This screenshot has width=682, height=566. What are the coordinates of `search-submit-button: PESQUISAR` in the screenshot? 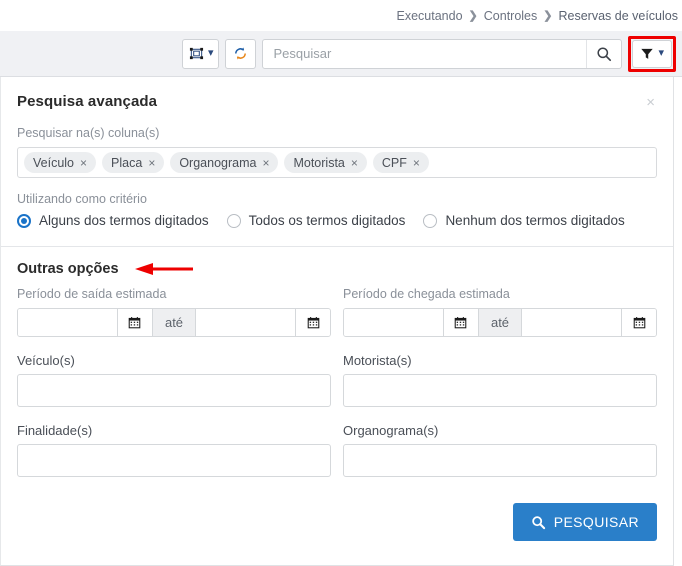 It's located at (584, 522).